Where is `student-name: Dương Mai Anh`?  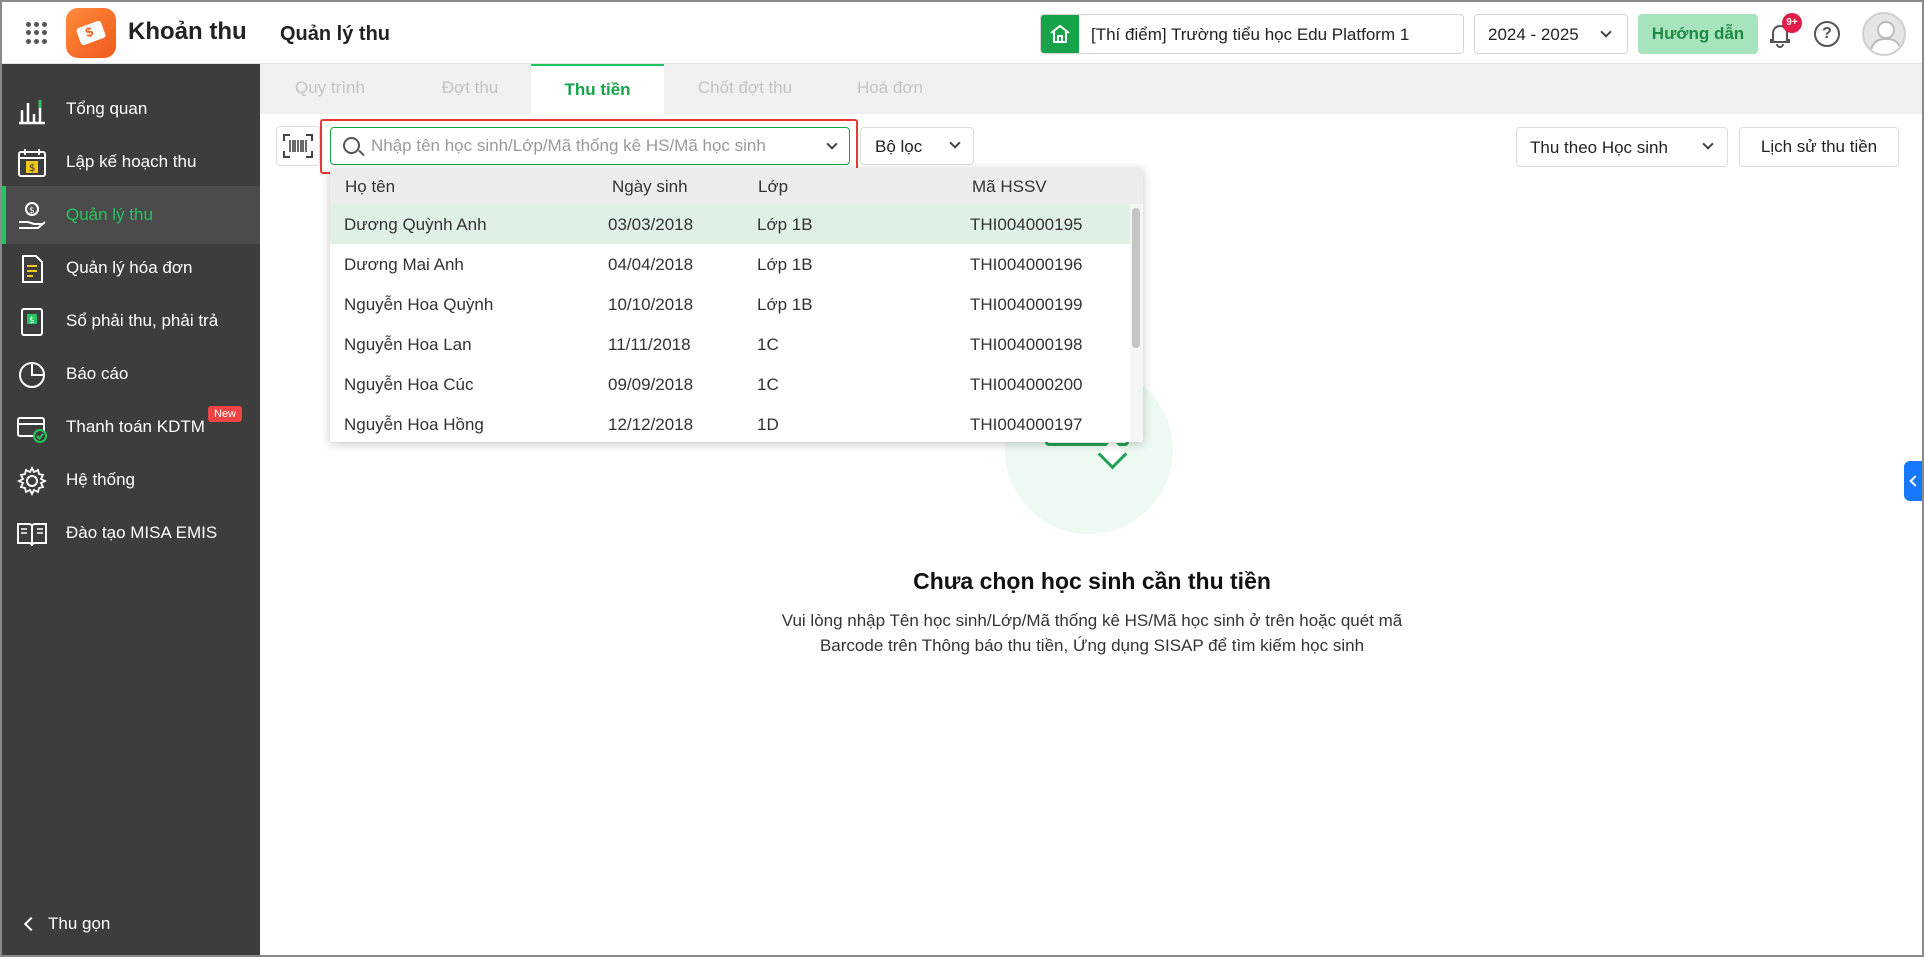 student-name: Dương Mai Anh is located at coordinates (404, 264).